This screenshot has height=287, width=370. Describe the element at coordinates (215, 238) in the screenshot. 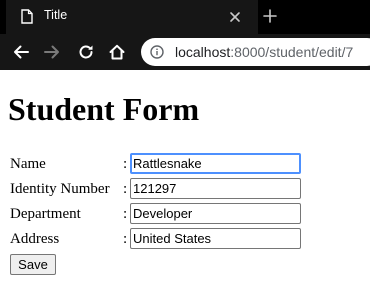

I see `address-input` at that location.